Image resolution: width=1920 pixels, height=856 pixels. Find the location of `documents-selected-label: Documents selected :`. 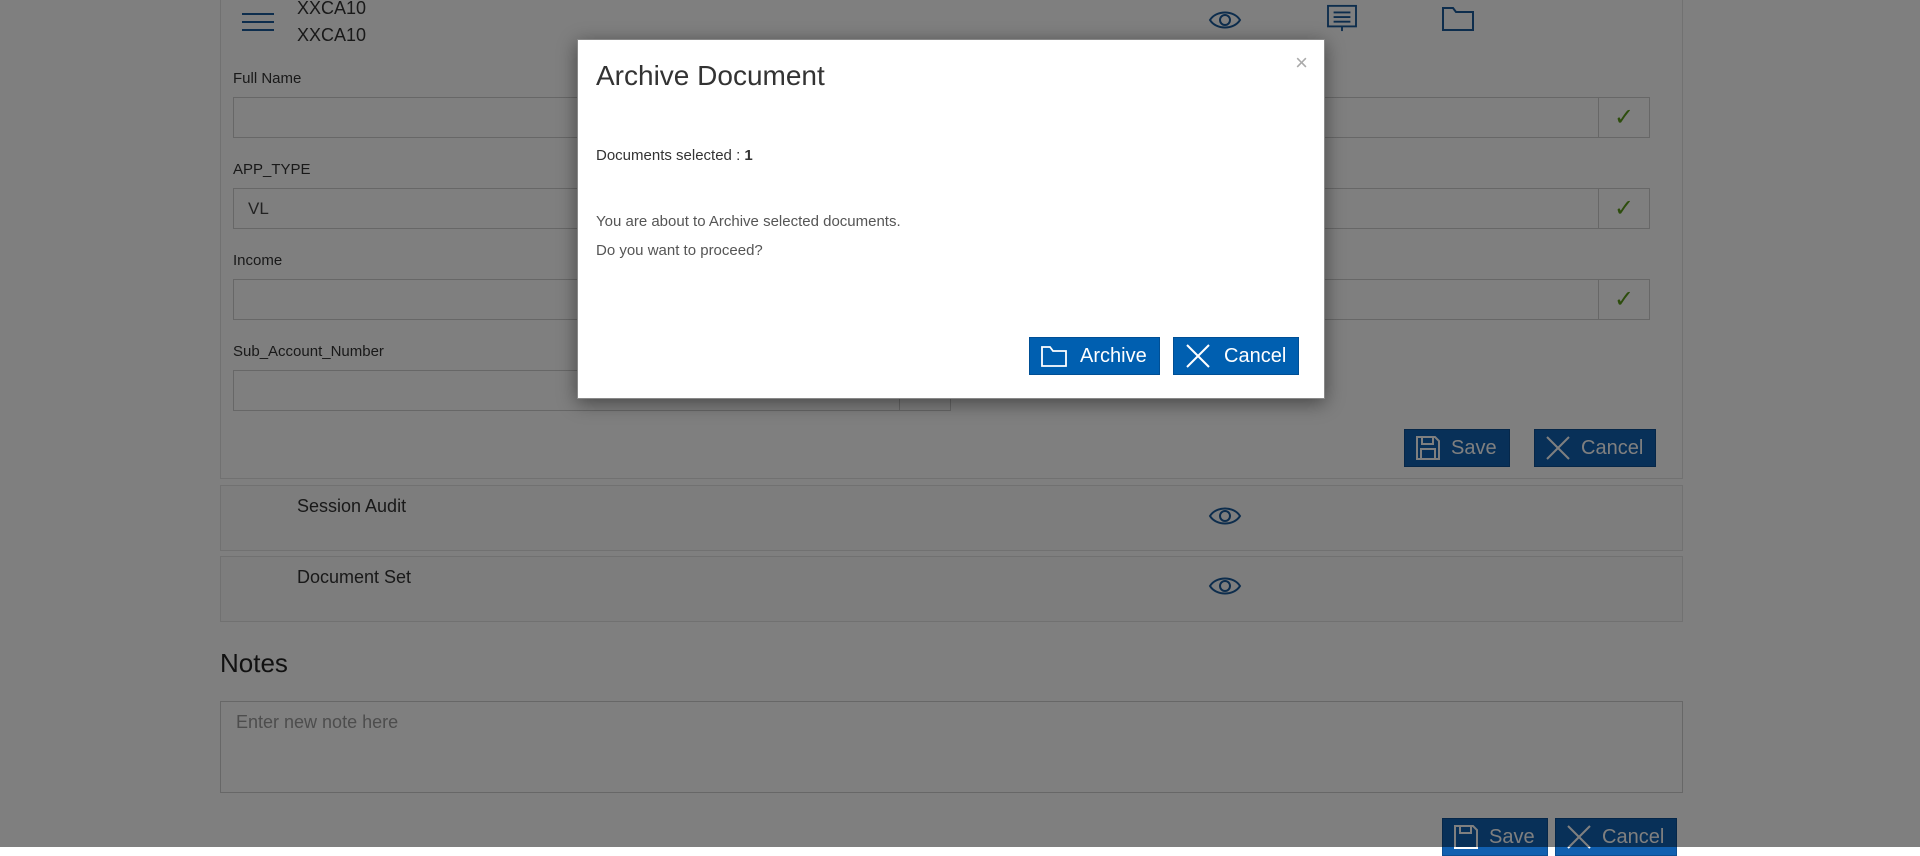

documents-selected-label: Documents selected : is located at coordinates (670, 155).